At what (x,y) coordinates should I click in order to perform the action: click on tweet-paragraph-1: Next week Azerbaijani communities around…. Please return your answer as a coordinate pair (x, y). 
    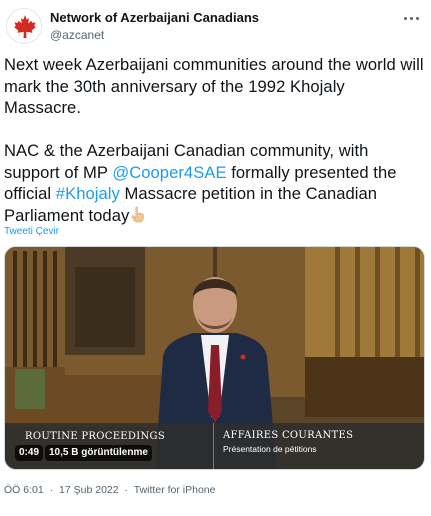
    Looking at the image, I should click on (216, 86).